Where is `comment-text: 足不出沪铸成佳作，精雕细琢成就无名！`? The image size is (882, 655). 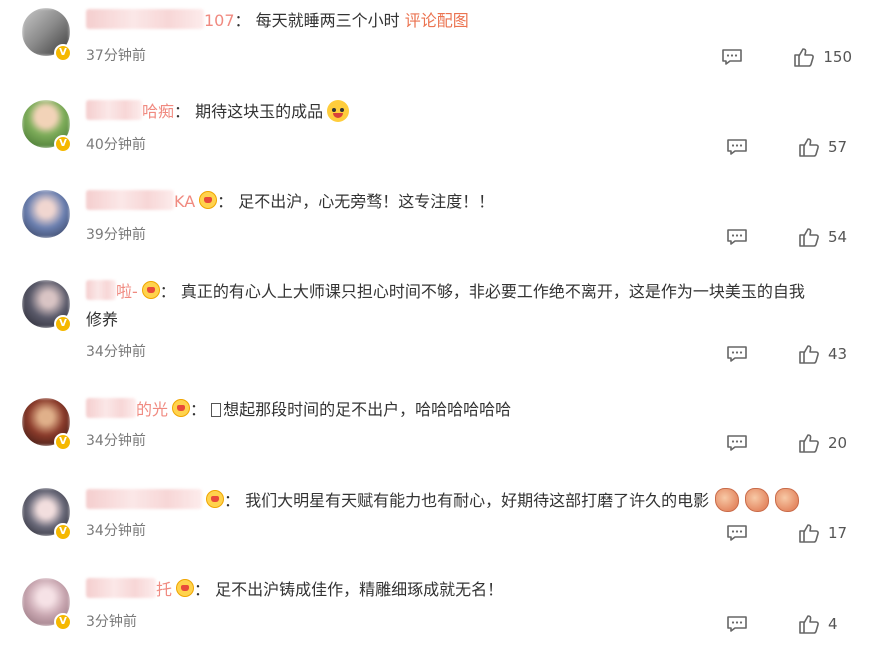
comment-text: 足不出沪铸成佳作，精雕细琢成就无名！ is located at coordinates (359, 589).